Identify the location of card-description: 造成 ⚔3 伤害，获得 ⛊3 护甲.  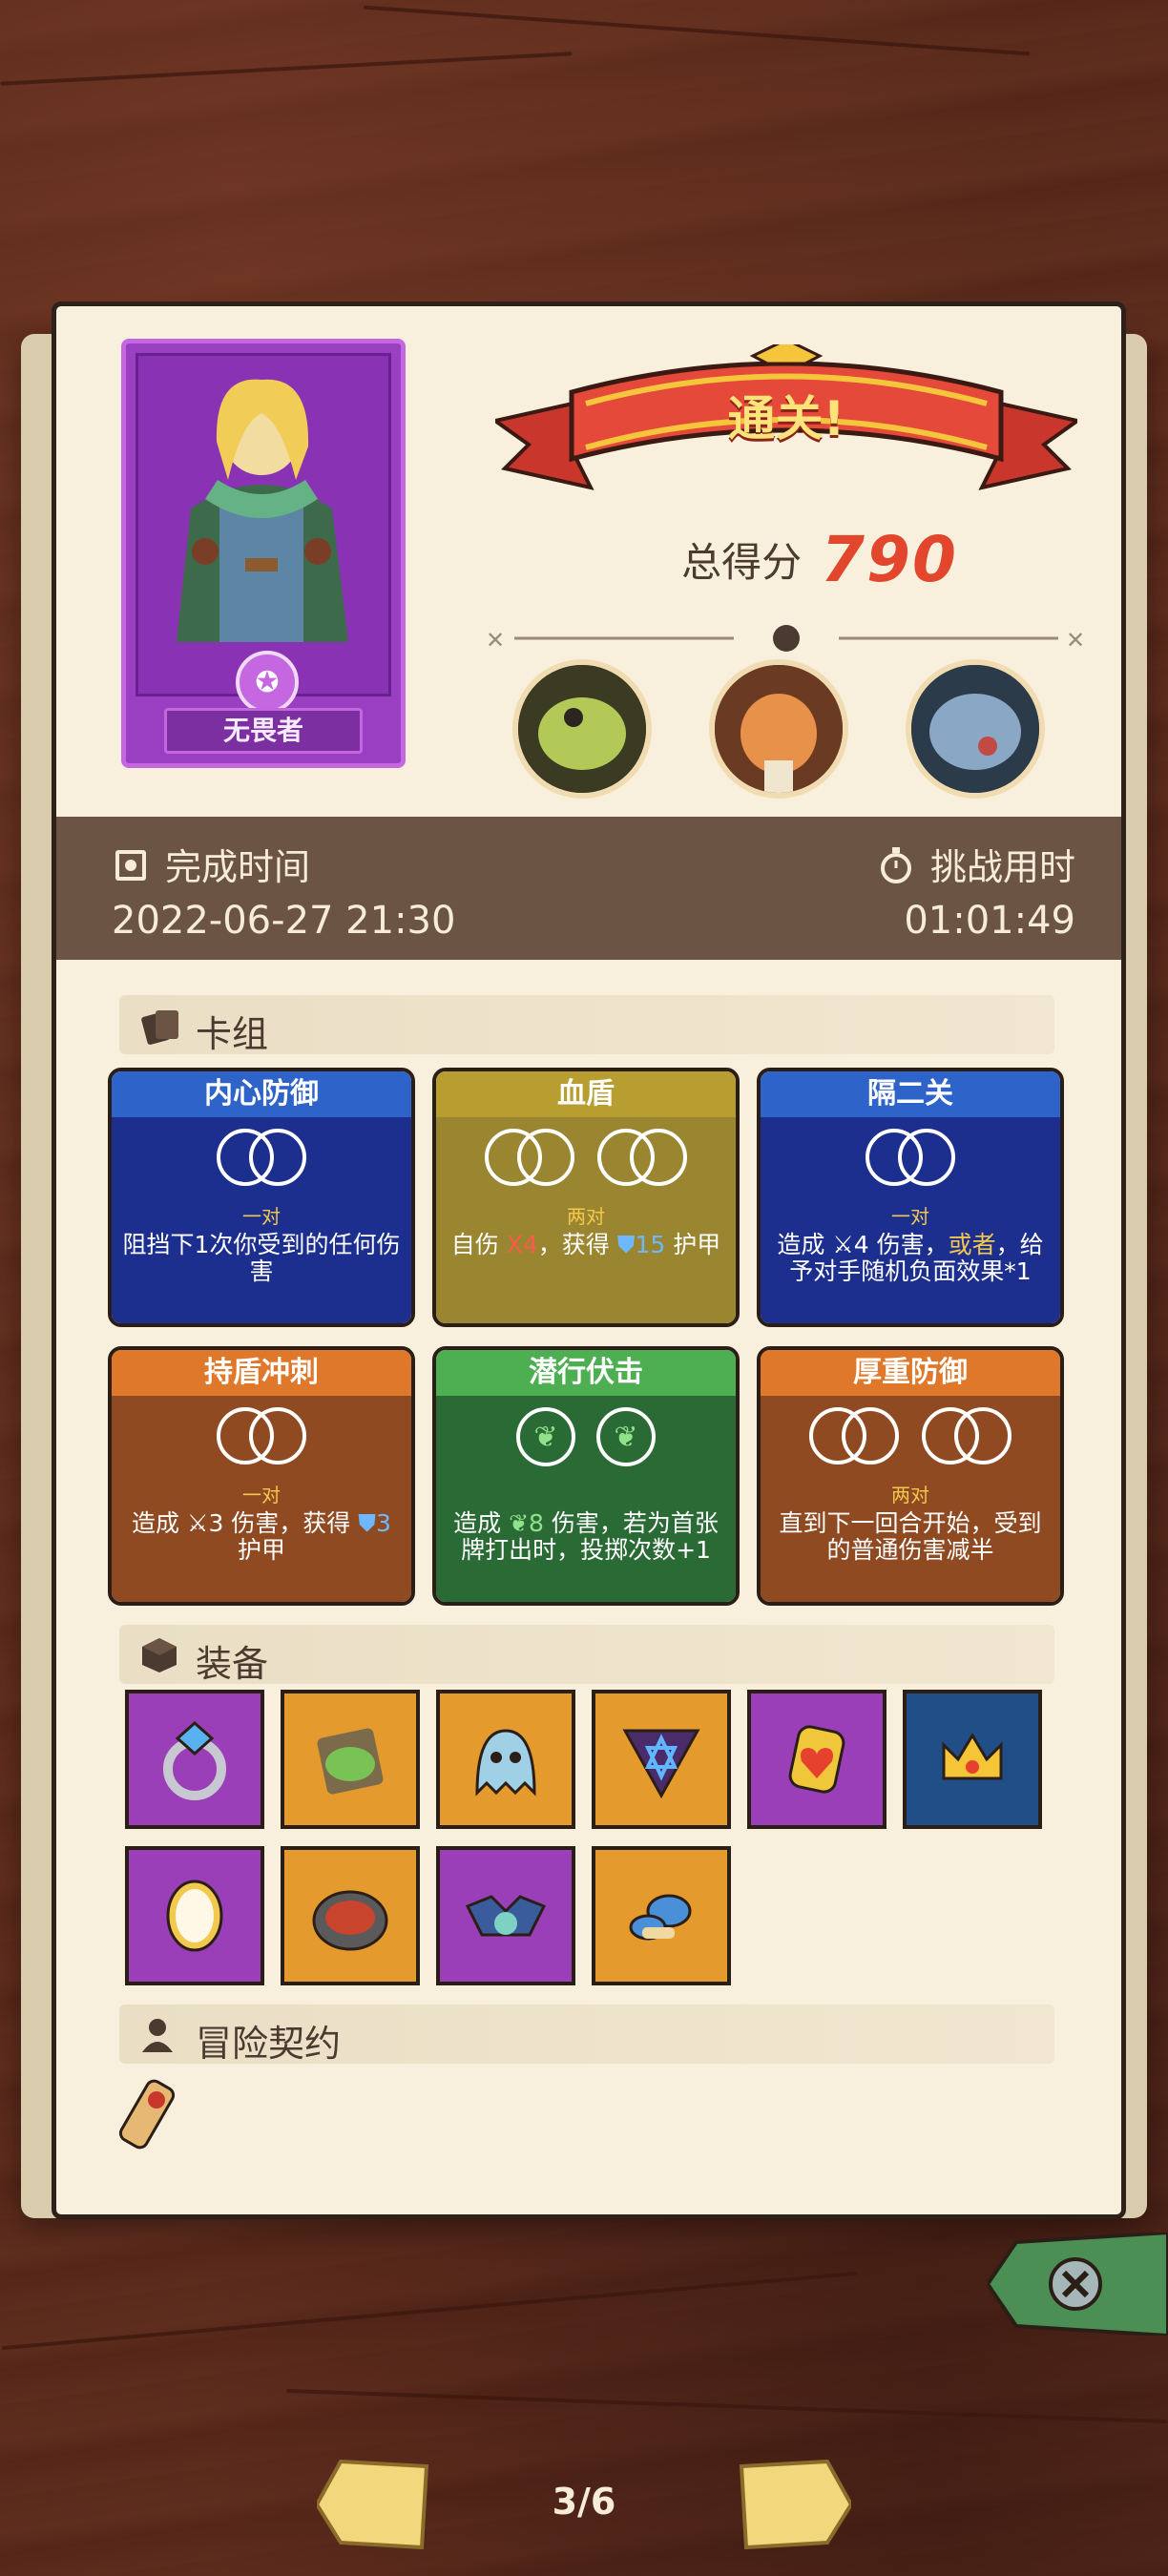
(262, 1536).